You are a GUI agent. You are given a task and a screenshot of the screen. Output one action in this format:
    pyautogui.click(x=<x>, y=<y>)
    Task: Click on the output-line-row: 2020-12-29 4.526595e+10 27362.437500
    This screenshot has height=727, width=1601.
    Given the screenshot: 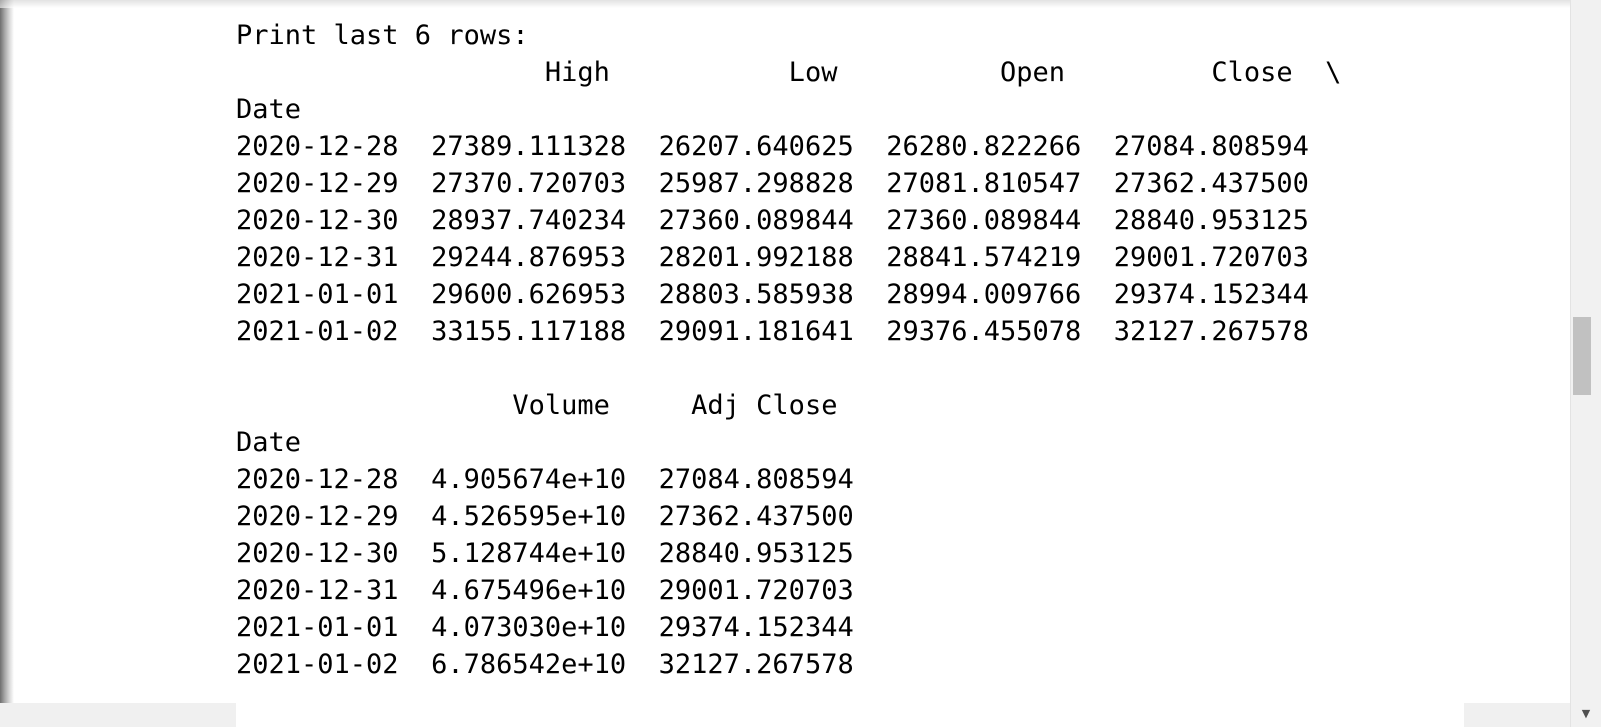 What is the action you would take?
    pyautogui.click(x=545, y=516)
    